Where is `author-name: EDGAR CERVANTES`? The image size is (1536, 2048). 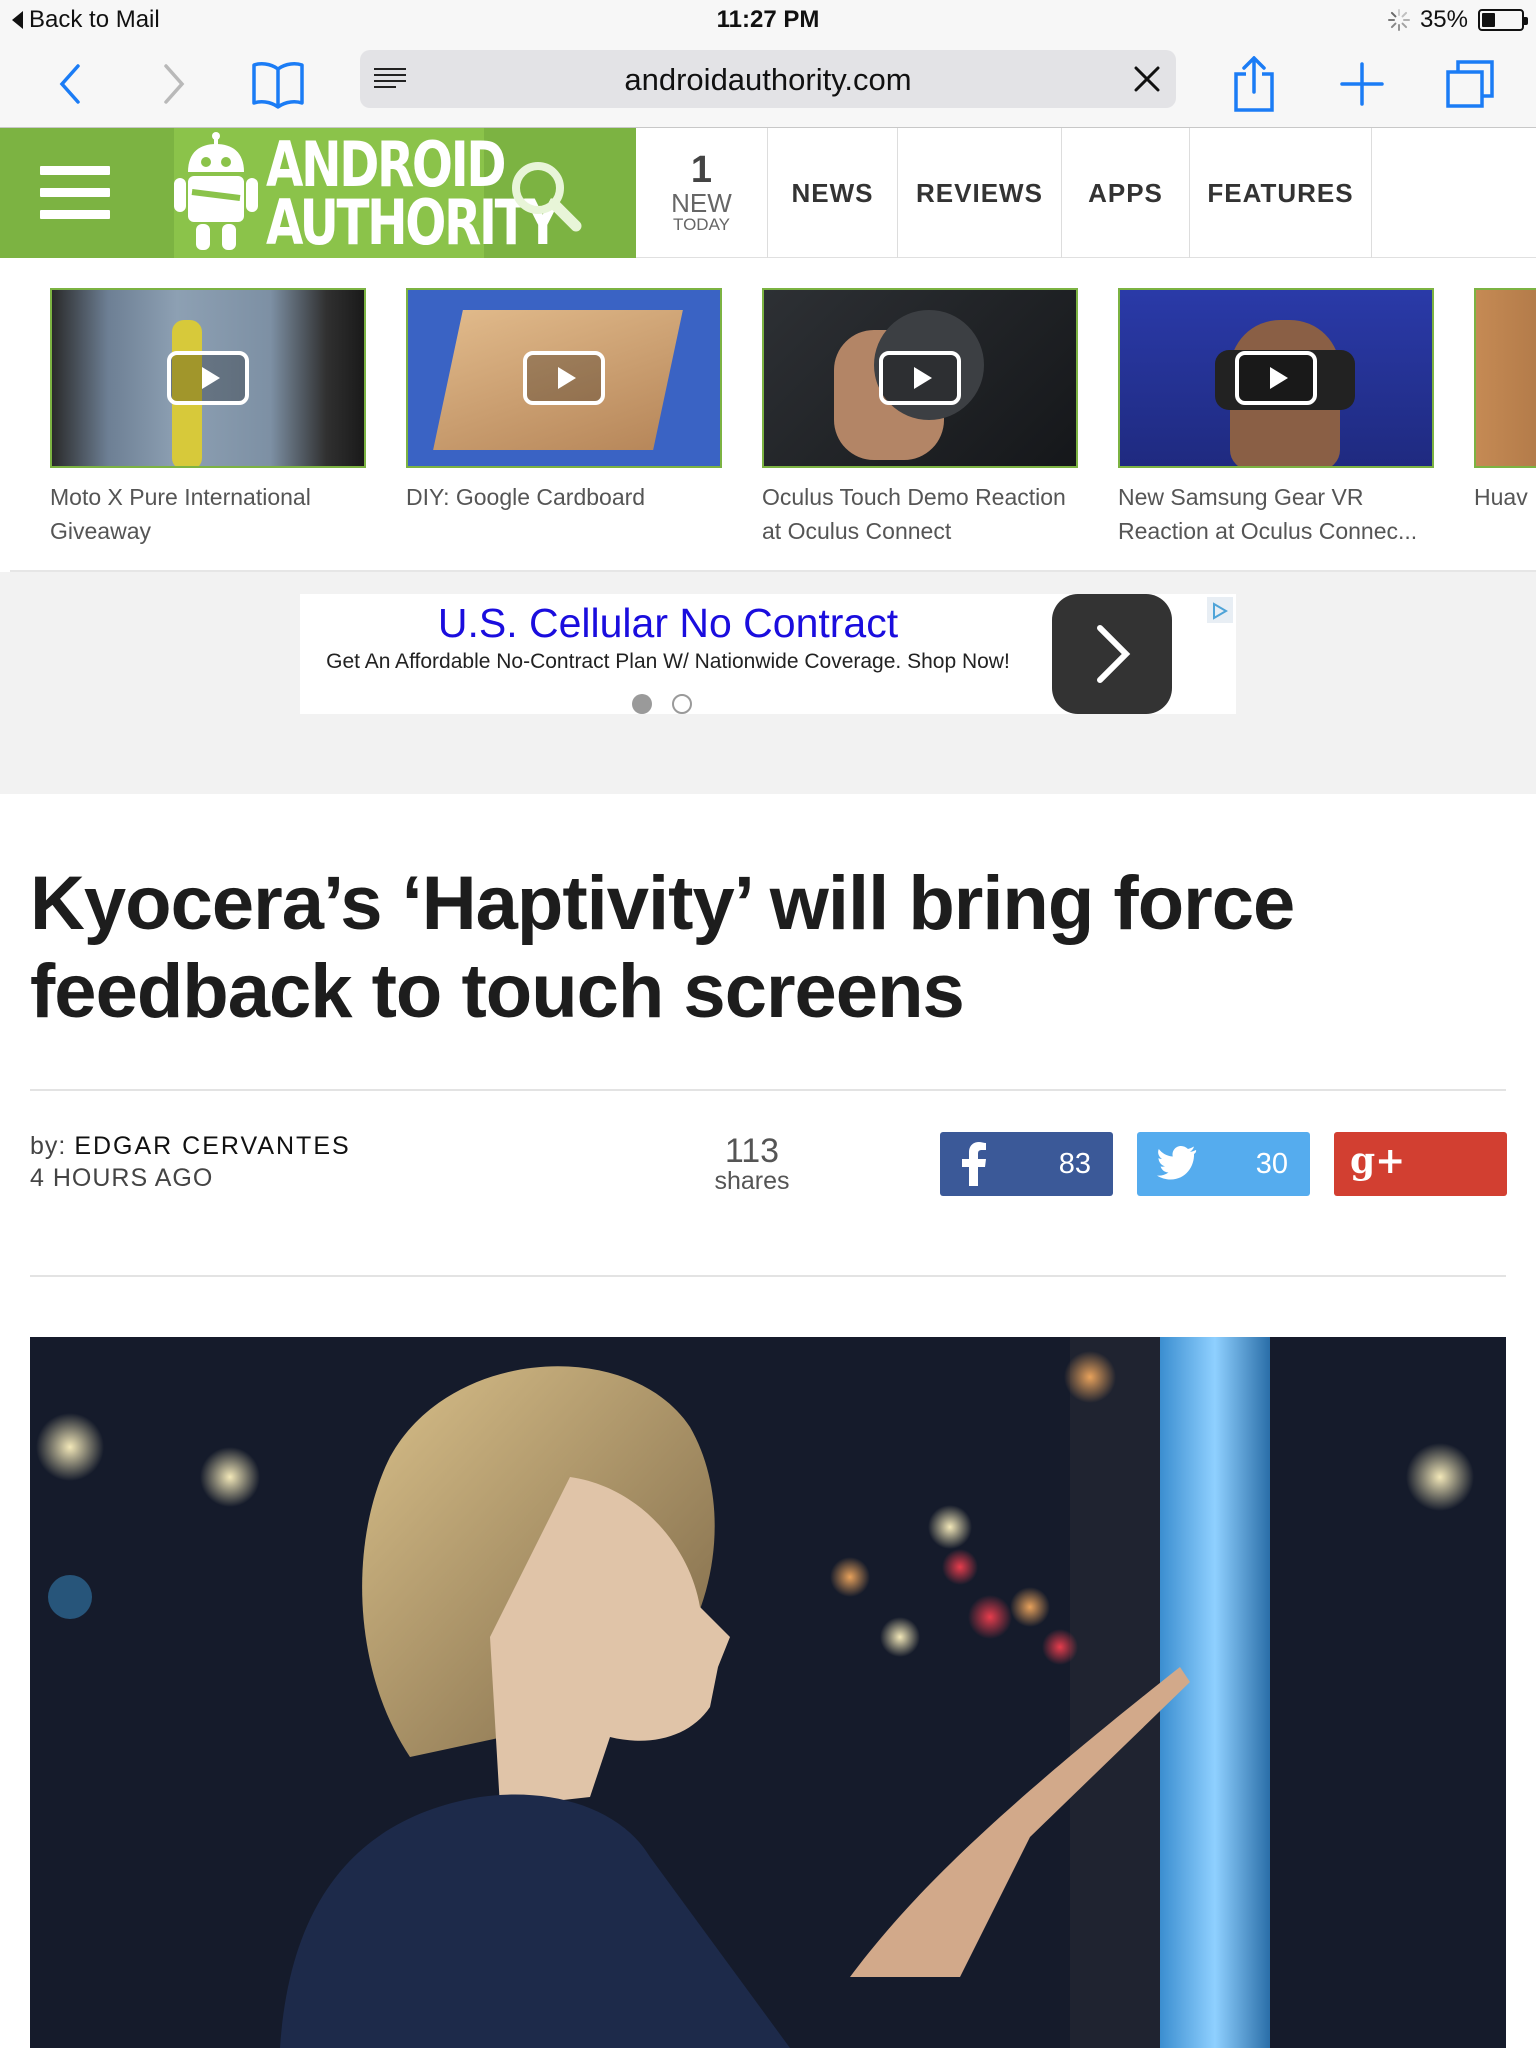 author-name: EDGAR CERVANTES is located at coordinates (212, 1146).